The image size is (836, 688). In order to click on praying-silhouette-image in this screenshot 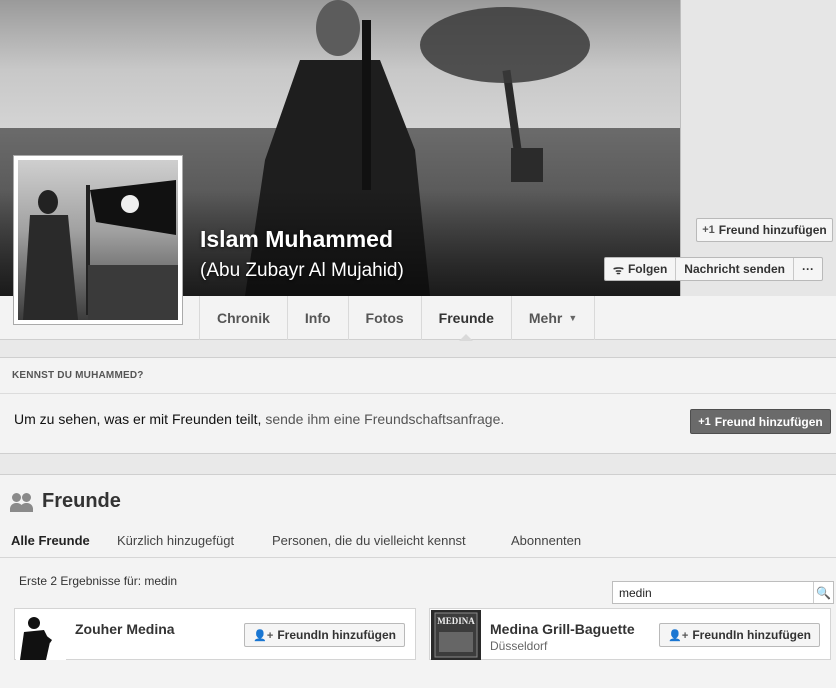, I will do `click(41, 635)`.